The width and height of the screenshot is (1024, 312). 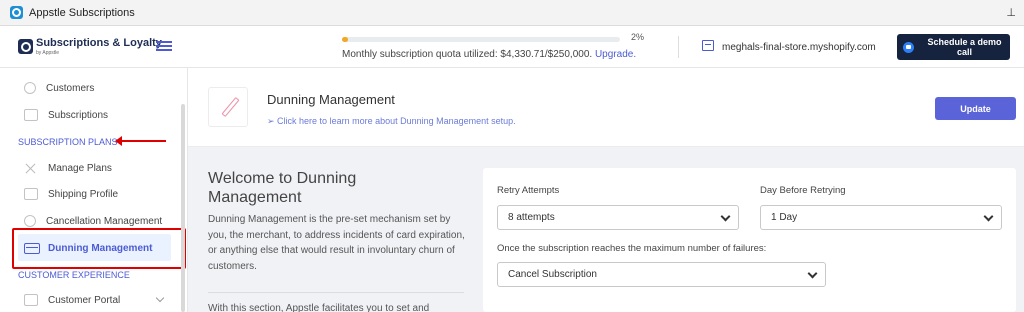 I want to click on app-icon, so click(x=16, y=12).